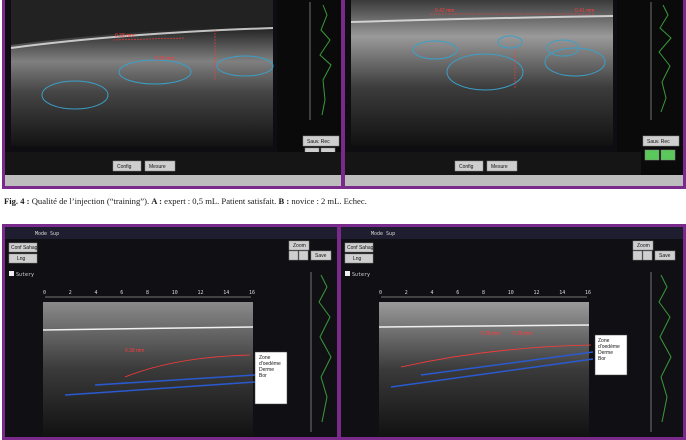  I want to click on stop-button, so click(668, 155).